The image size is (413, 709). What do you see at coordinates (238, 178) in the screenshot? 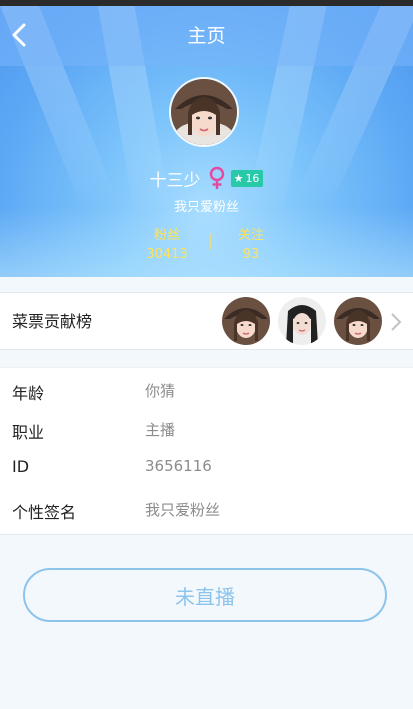
I see `star-icon: ★` at bounding box center [238, 178].